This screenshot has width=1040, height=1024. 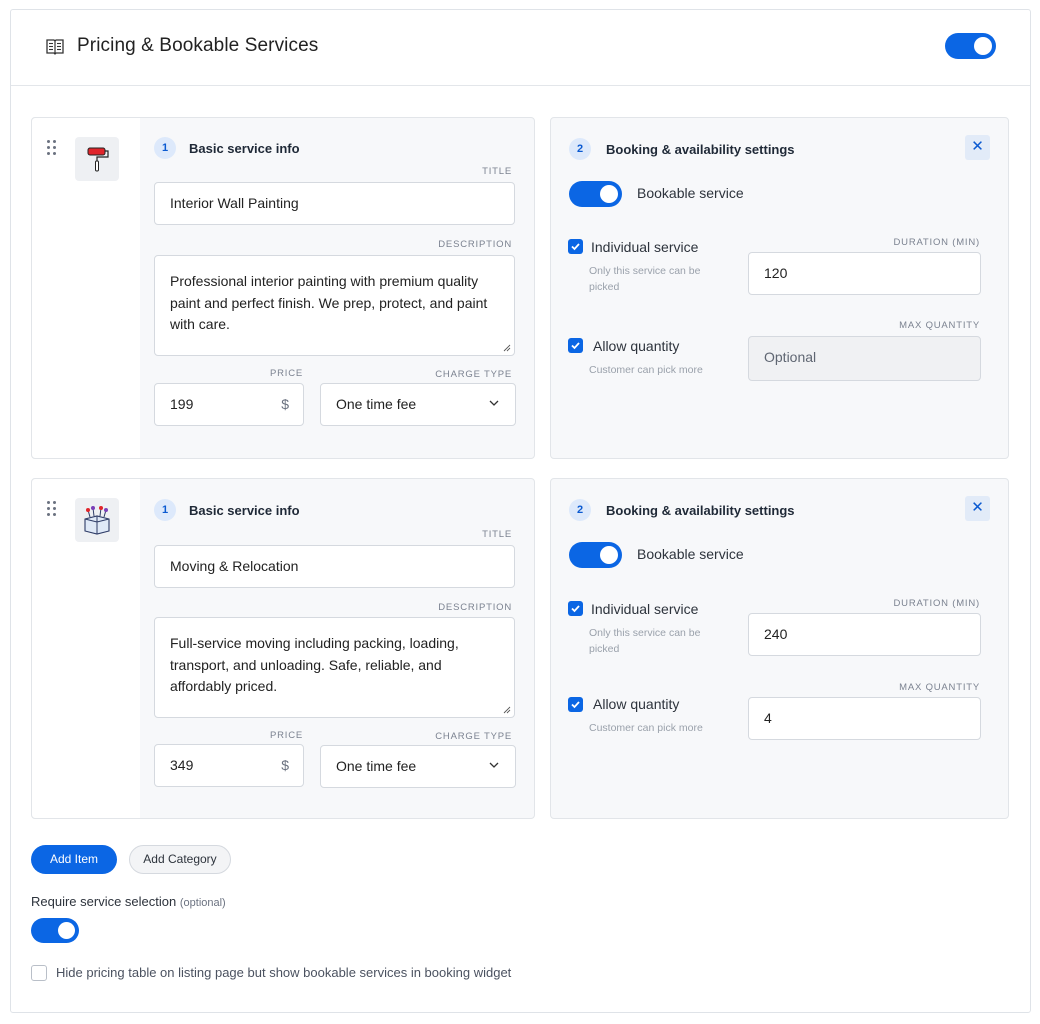 What do you see at coordinates (229, 404) in the screenshot?
I see `price-input: 199 $` at bounding box center [229, 404].